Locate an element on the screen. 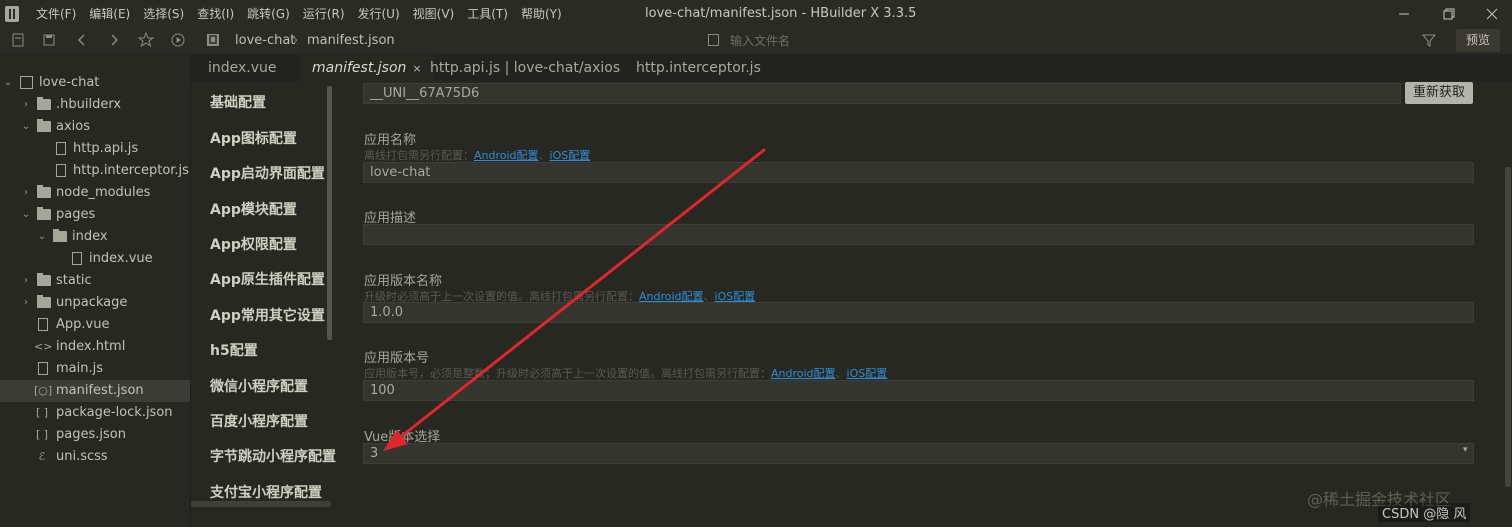 The image size is (1512, 527). scss-file-icon: ℰ is located at coordinates (42, 456).